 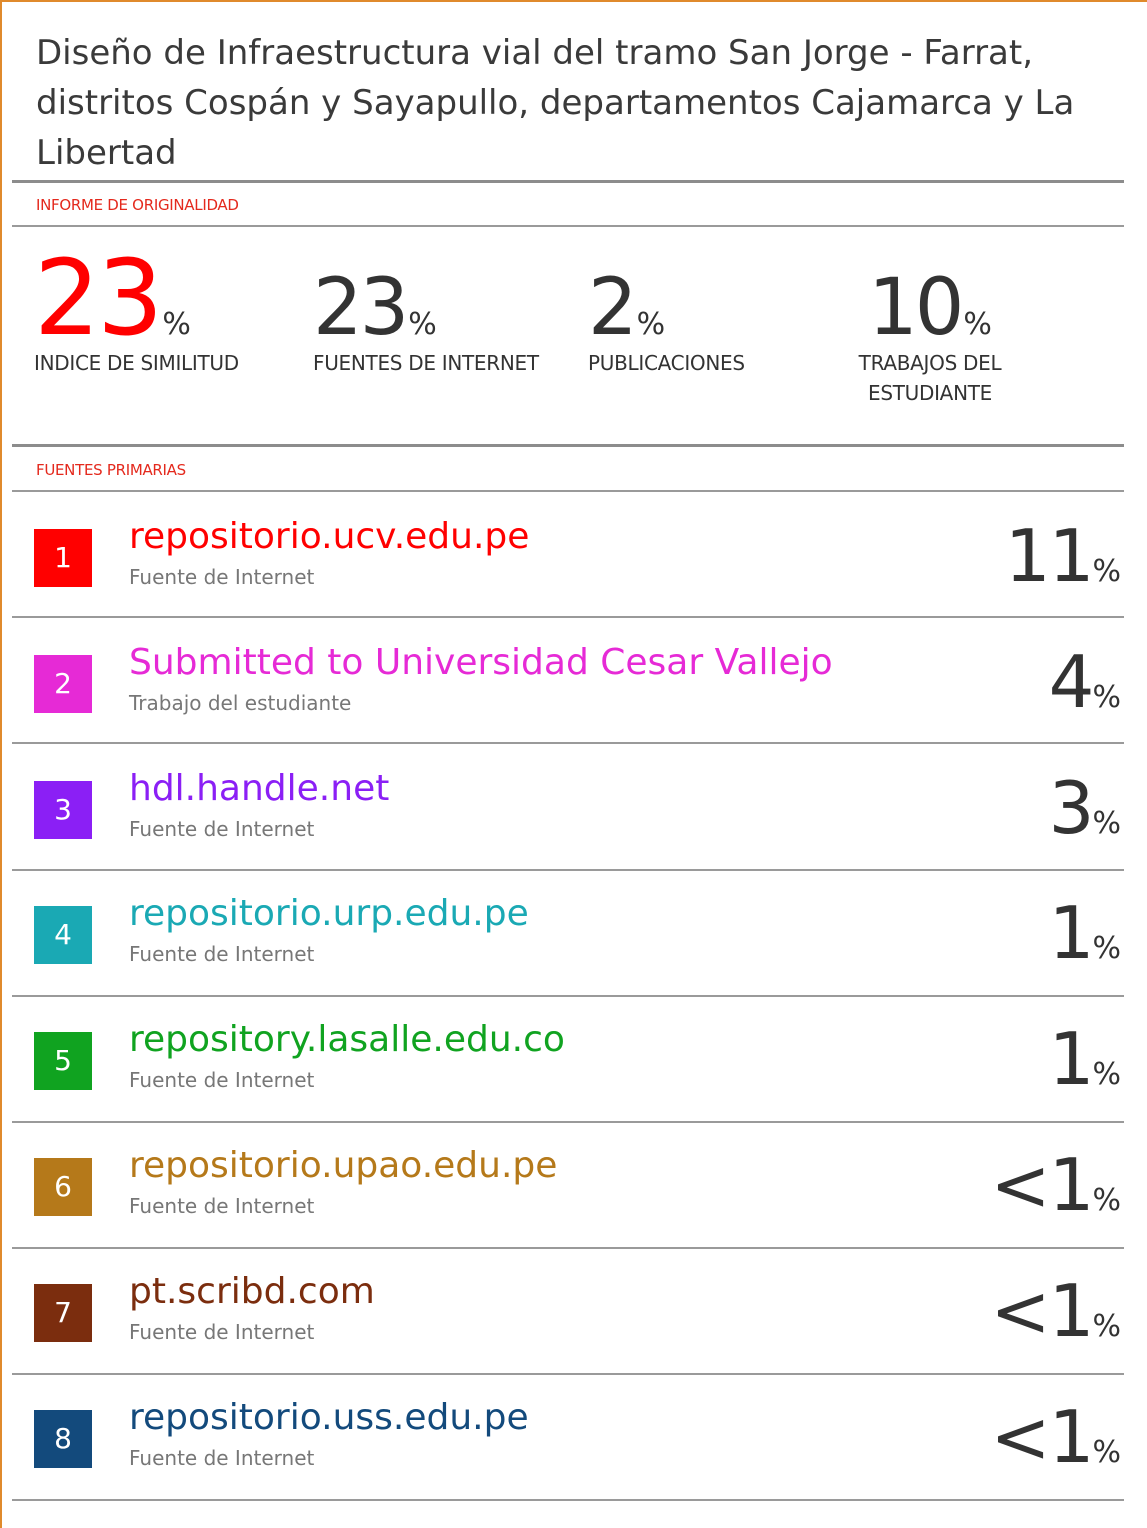 I want to click on stats-divider, so click(x=568, y=445).